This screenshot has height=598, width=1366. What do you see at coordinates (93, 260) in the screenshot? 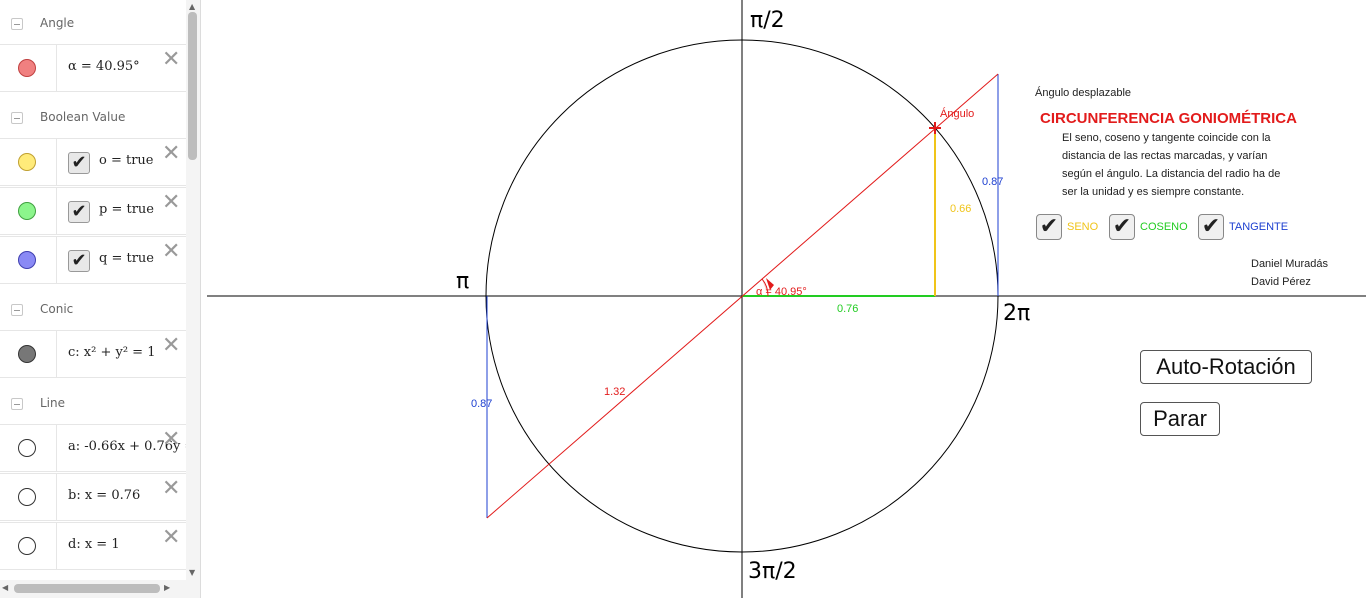
I see `algebra-row-q: ✔ q = true ✕` at bounding box center [93, 260].